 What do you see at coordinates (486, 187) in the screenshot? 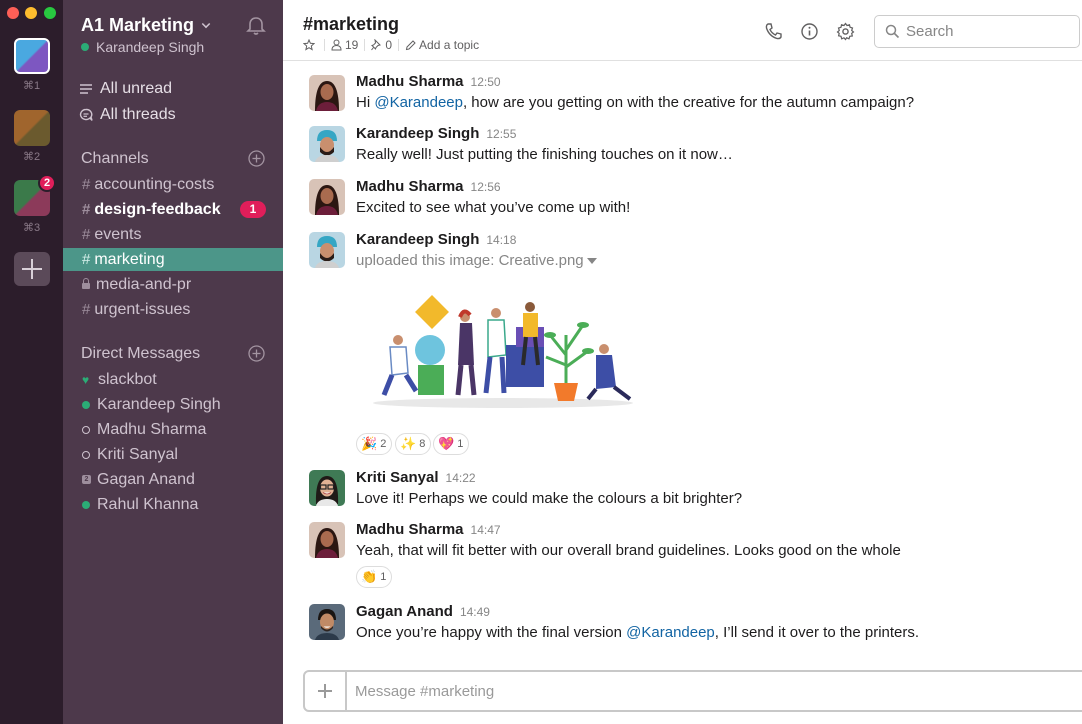
I see `message-time: 12:56` at bounding box center [486, 187].